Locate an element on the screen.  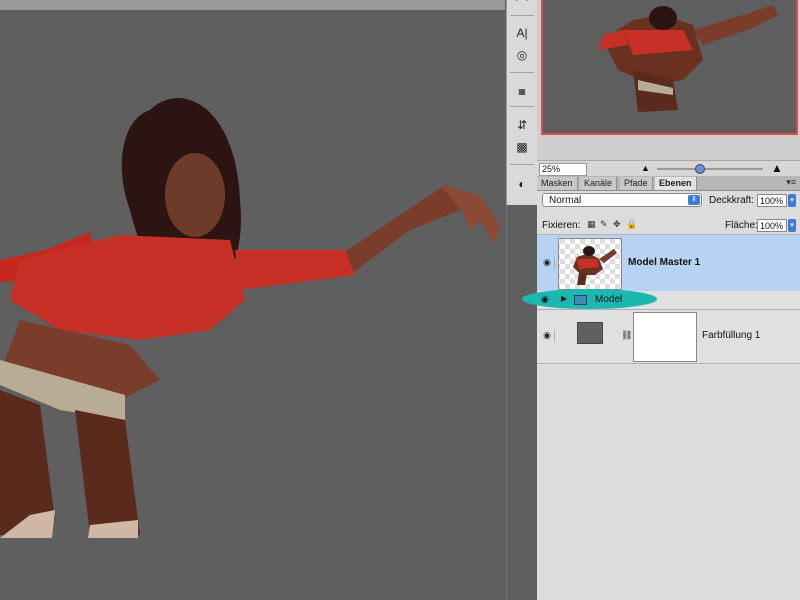
mask-thumbnail is located at coordinates (665, 337).